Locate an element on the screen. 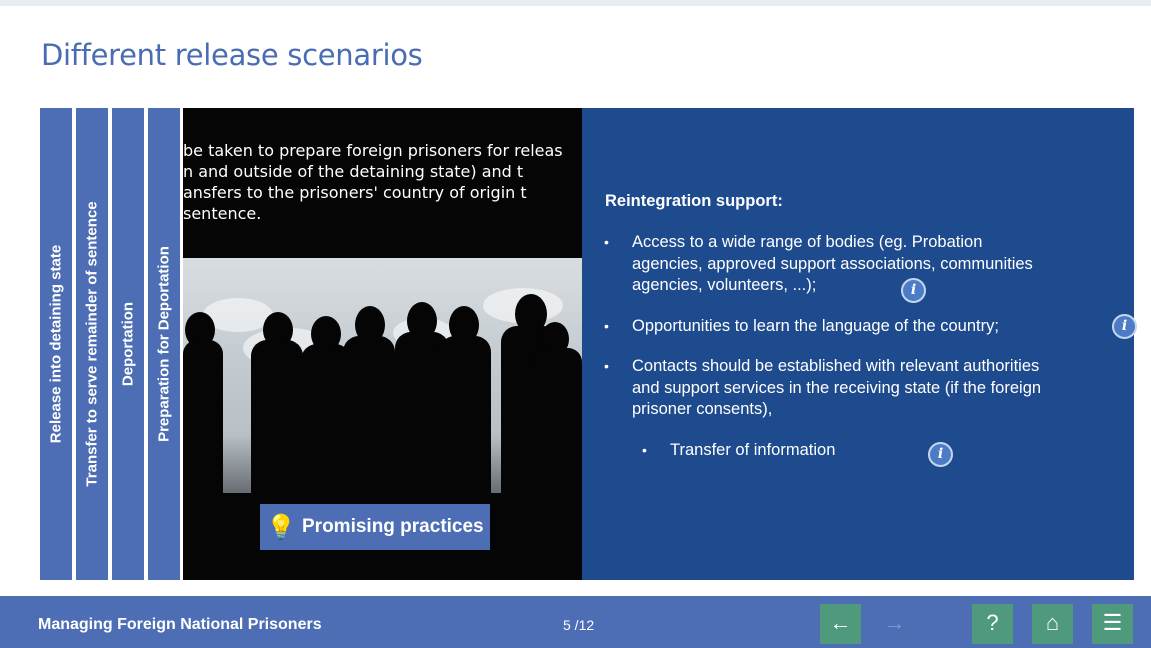 This screenshot has width=1151, height=648. tab-label: Release into detaining state is located at coordinates (56, 344).